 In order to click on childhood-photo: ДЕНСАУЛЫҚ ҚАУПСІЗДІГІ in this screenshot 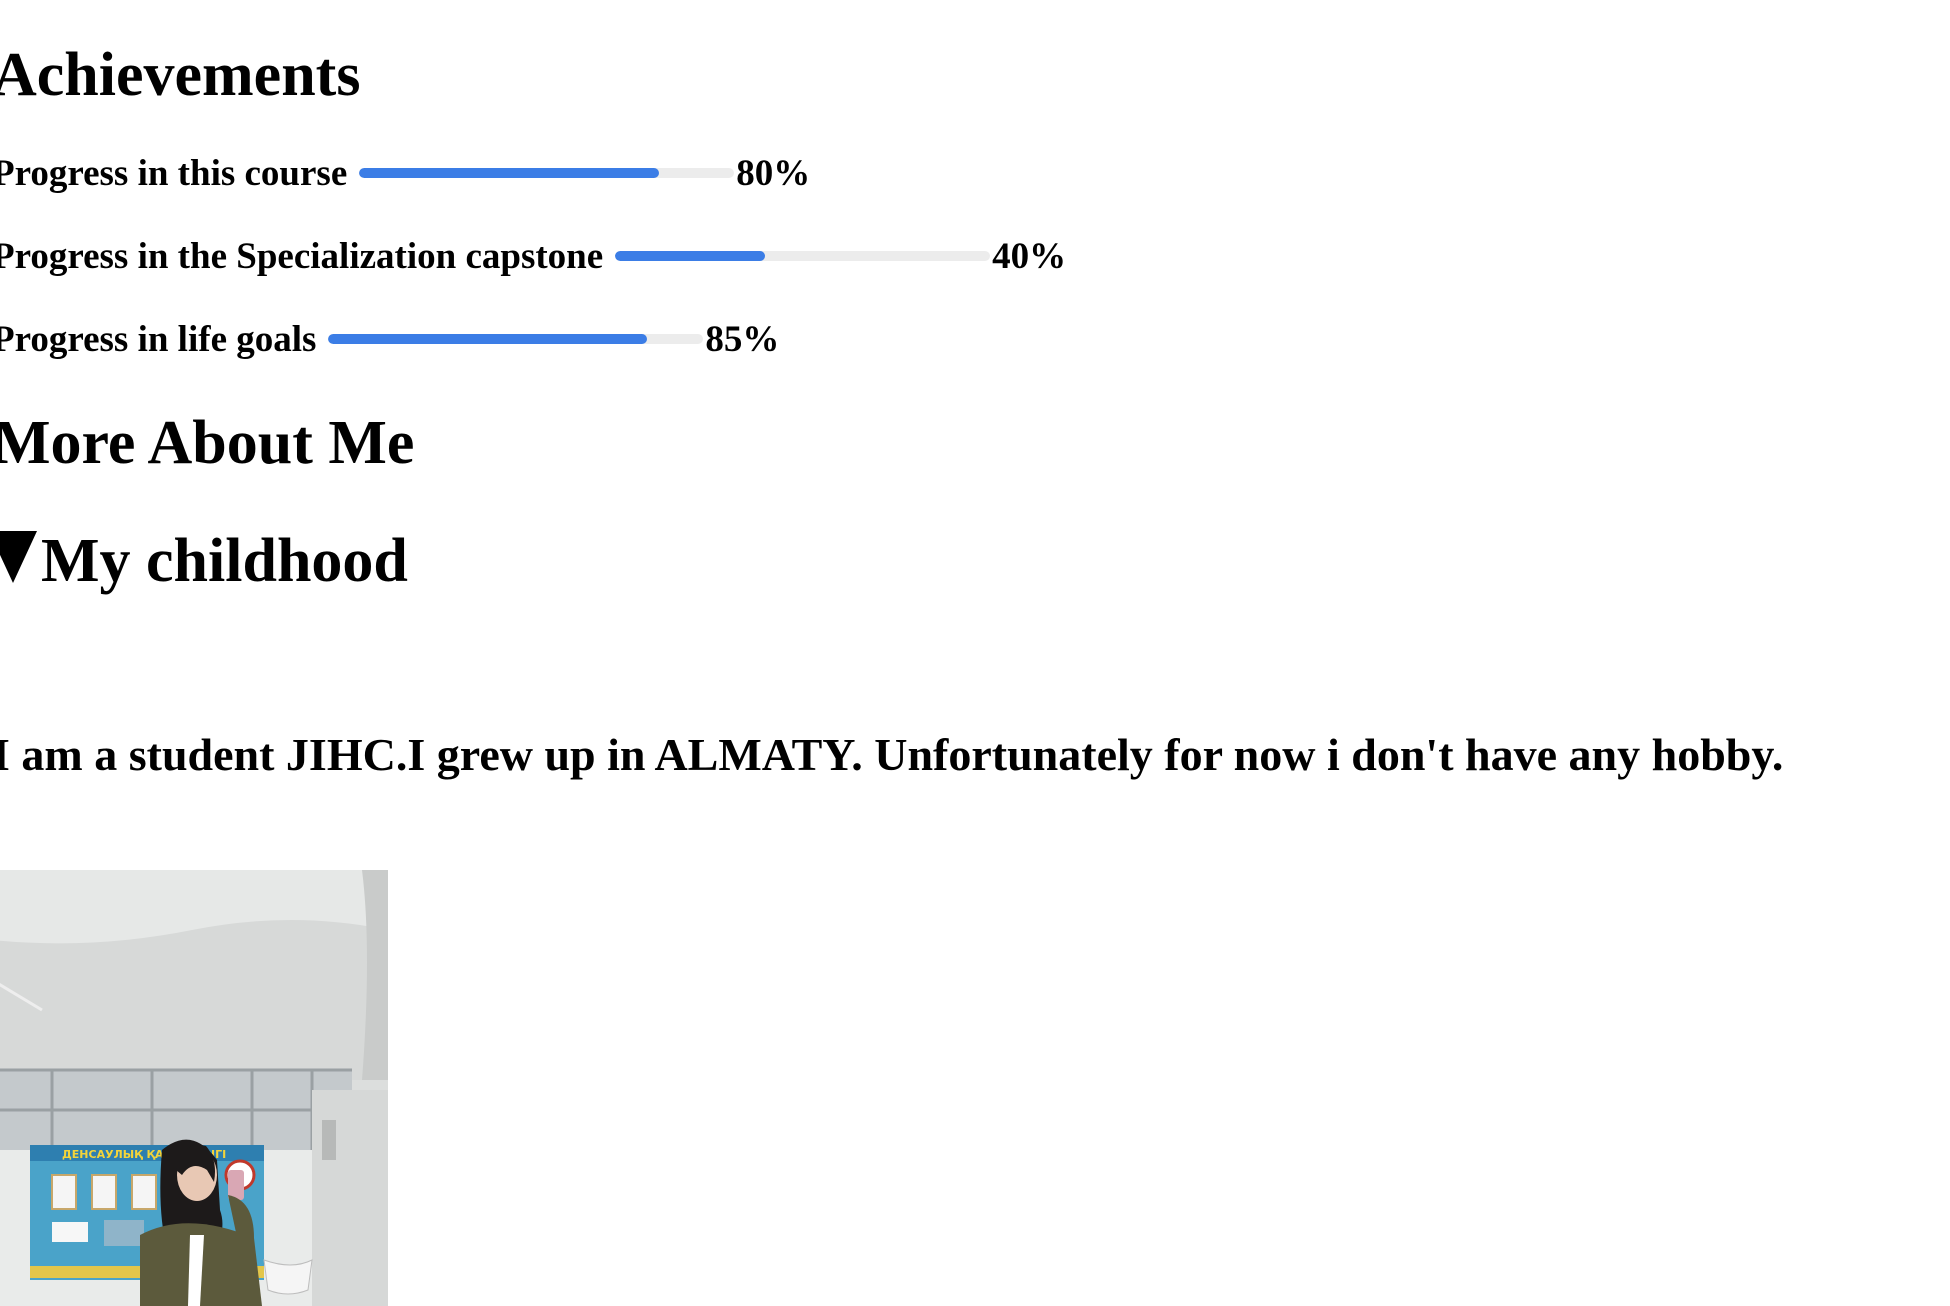, I will do `click(194, 1088)`.